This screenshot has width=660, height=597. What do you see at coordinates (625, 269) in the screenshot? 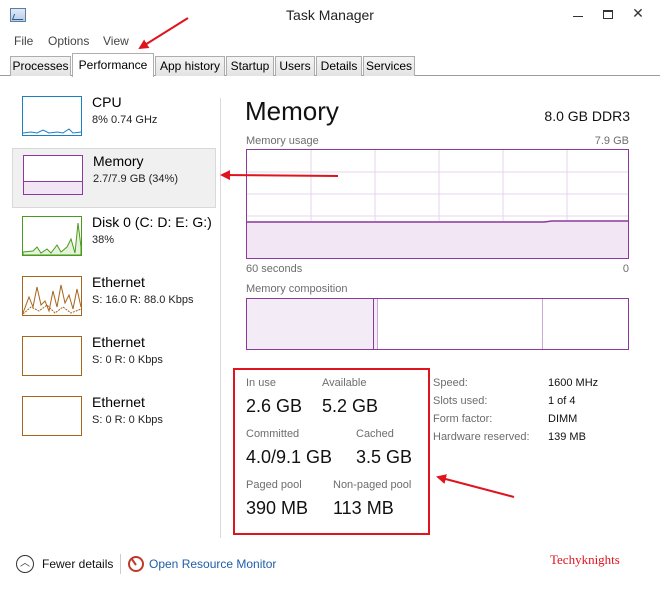
I see `graph-time-right: 0` at bounding box center [625, 269].